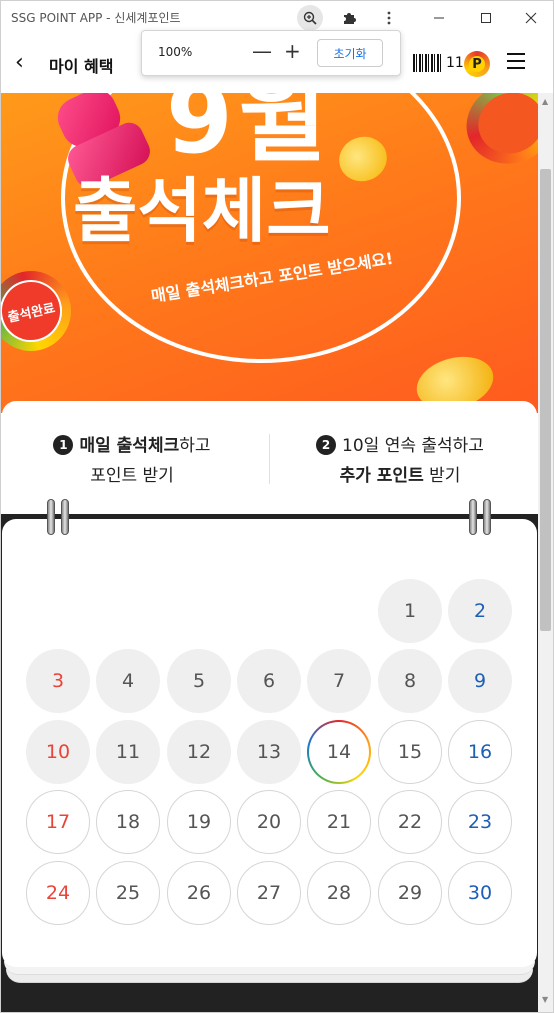 The width and height of the screenshot is (554, 1013). I want to click on zoom-icon, so click(310, 18).